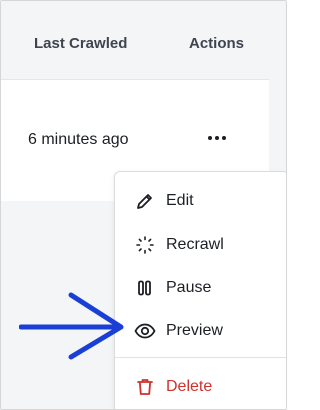  I want to click on menu-item-delete: Delete, so click(200, 387).